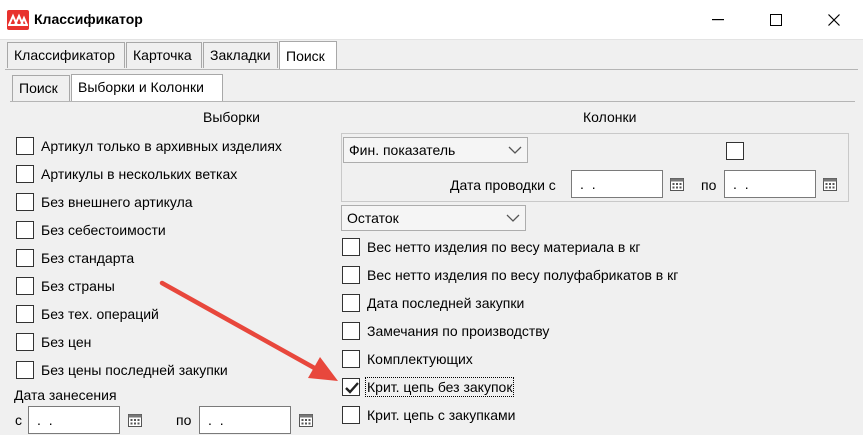  What do you see at coordinates (161, 146) in the screenshot?
I see `checkbox-label: Артикул только в архивных изделиях` at bounding box center [161, 146].